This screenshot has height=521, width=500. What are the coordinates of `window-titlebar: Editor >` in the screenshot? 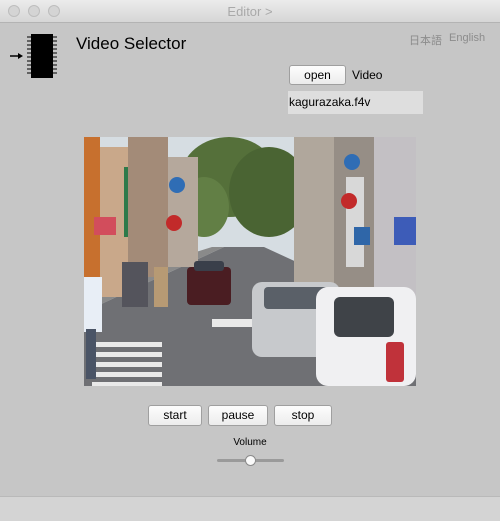 It's located at (250, 11).